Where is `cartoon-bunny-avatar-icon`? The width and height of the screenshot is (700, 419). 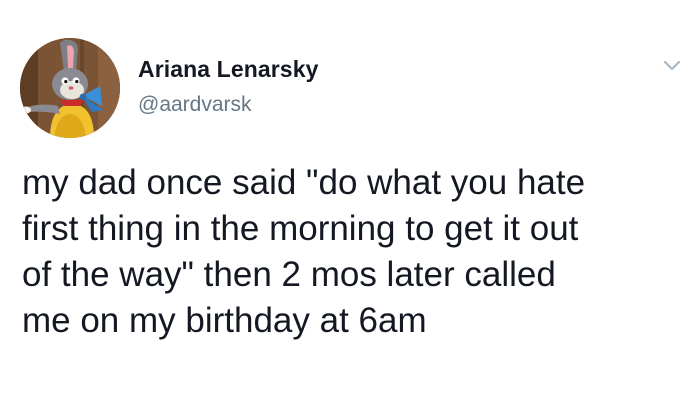
cartoon-bunny-avatar-icon is located at coordinates (70, 88).